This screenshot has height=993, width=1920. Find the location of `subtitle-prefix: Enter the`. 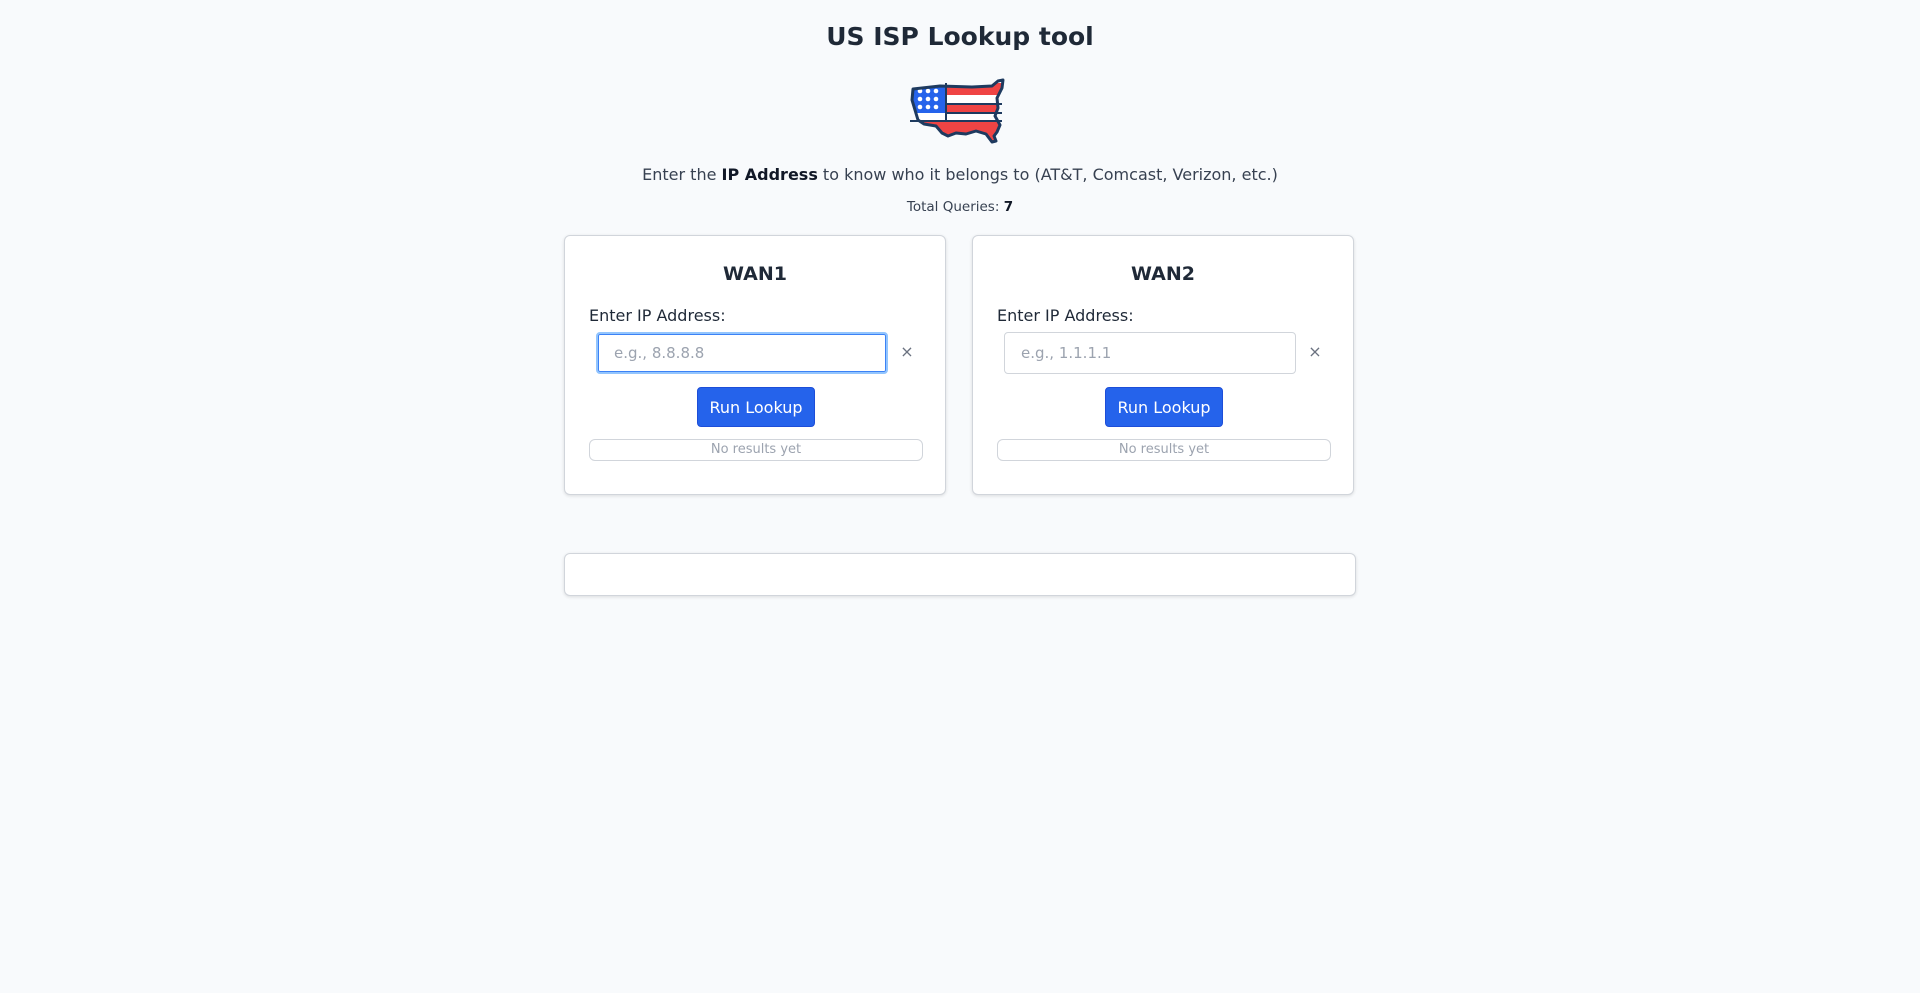

subtitle-prefix: Enter the is located at coordinates (682, 174).